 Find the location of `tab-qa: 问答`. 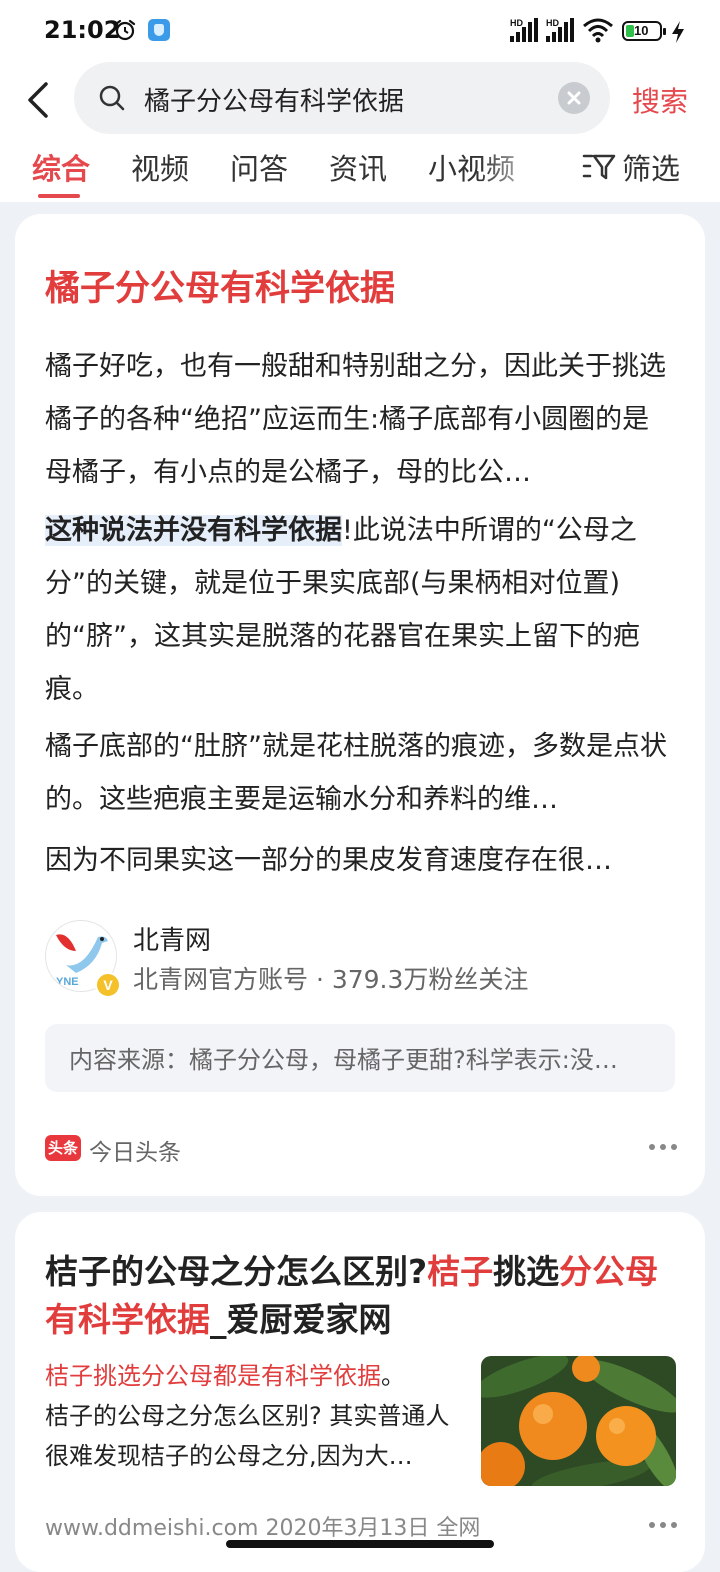

tab-qa: 问答 is located at coordinates (259, 167).